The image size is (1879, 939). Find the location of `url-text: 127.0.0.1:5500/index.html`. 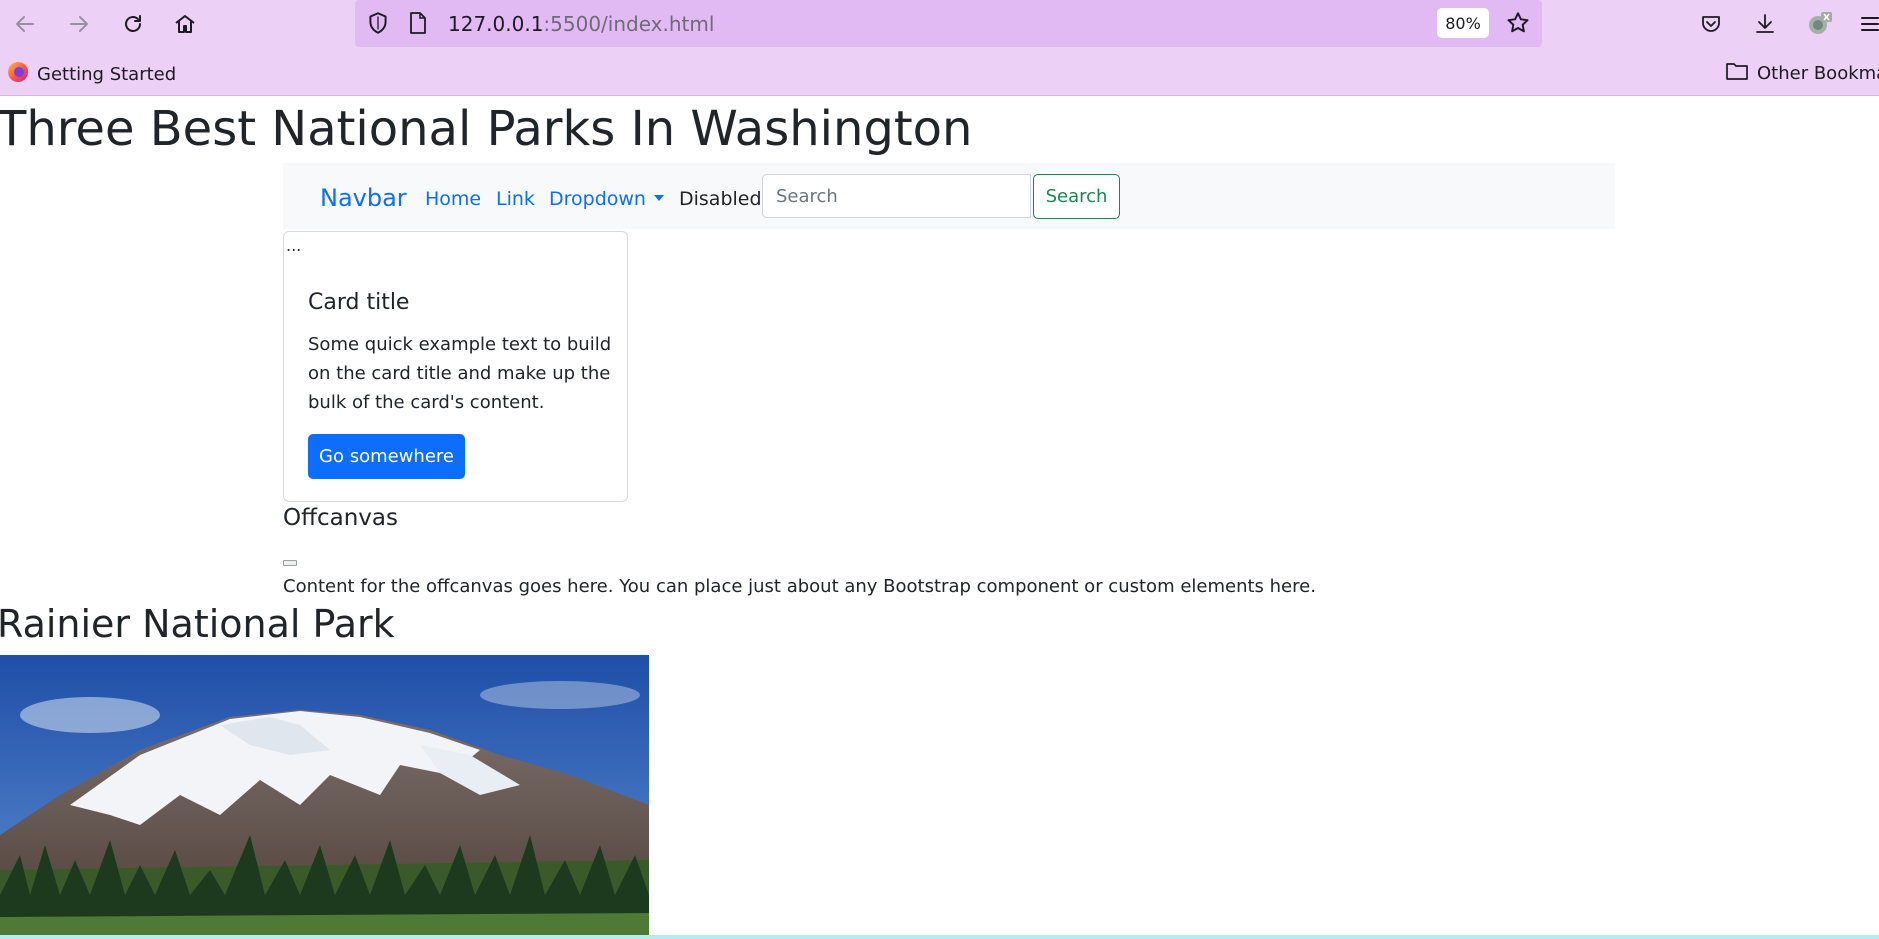

url-text: 127.0.0.1:5500/index.html is located at coordinates (581, 24).